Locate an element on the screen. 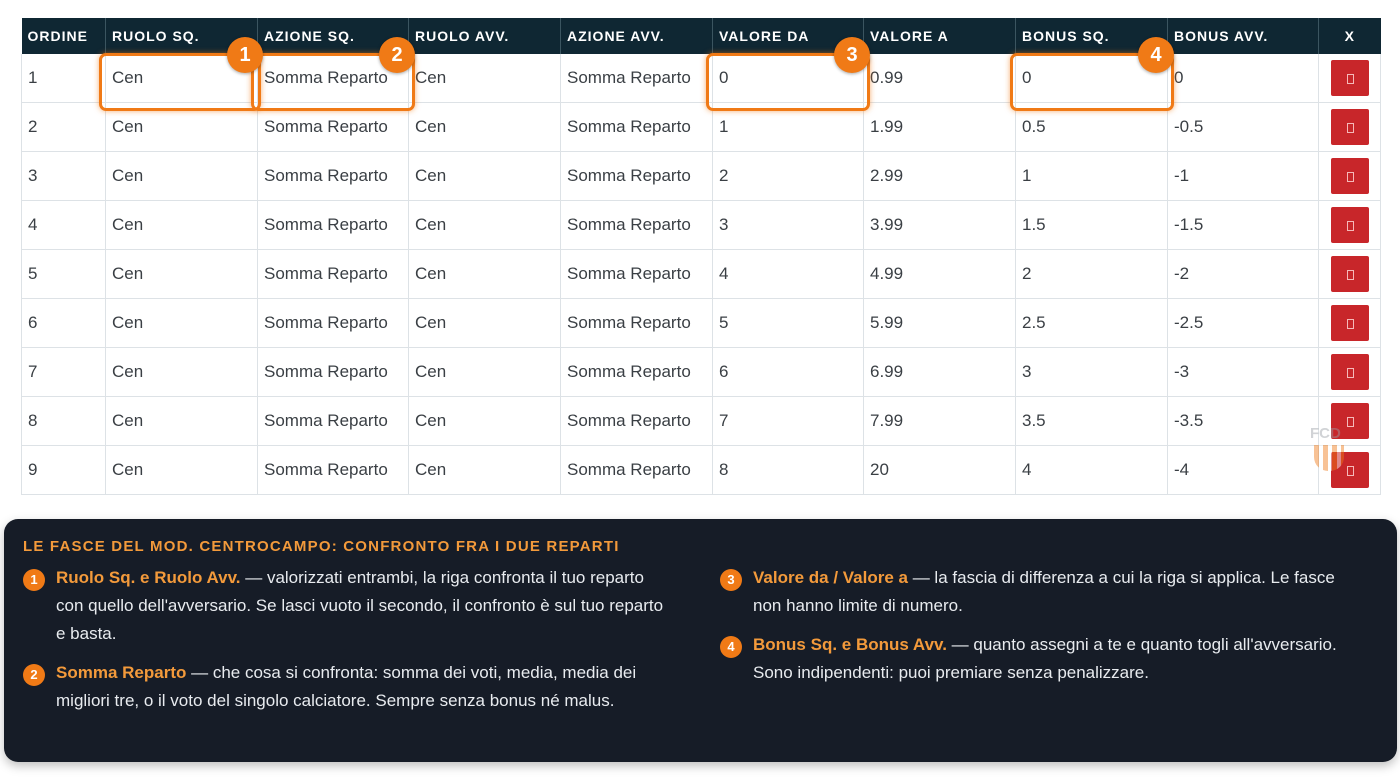 The width and height of the screenshot is (1400, 781). cell-valore-da: 2 is located at coordinates (788, 176).